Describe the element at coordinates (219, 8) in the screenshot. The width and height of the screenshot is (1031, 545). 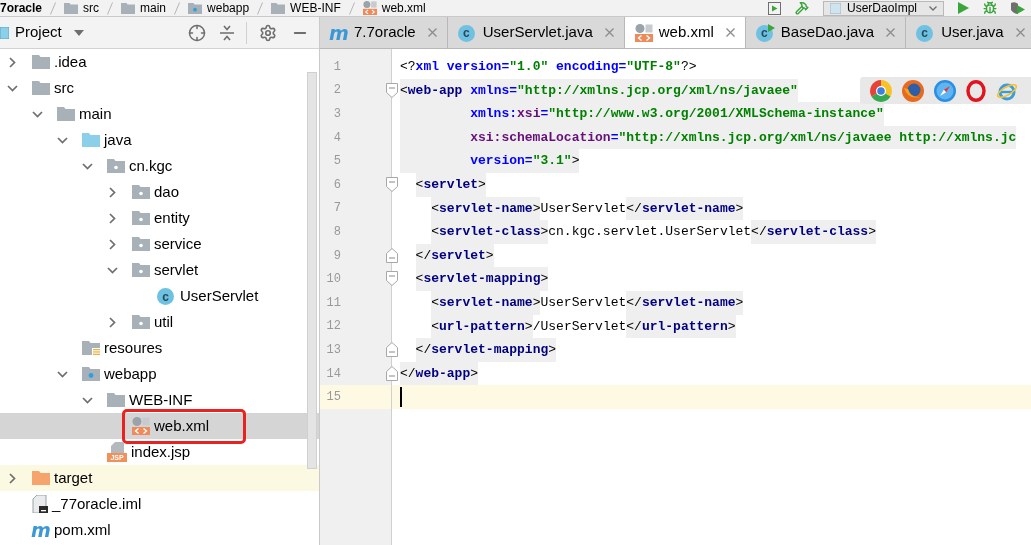
I see `breadcrumb-item: webapp` at that location.